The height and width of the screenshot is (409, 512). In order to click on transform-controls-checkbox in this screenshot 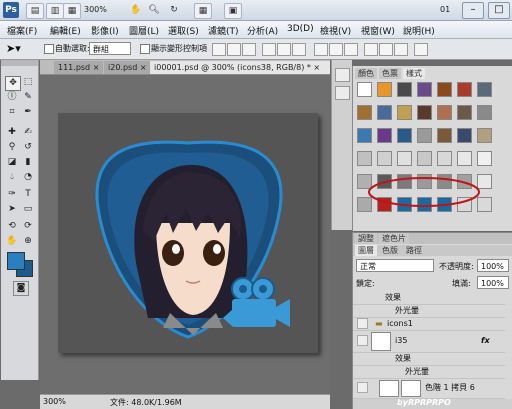, I will do `click(145, 49)`.